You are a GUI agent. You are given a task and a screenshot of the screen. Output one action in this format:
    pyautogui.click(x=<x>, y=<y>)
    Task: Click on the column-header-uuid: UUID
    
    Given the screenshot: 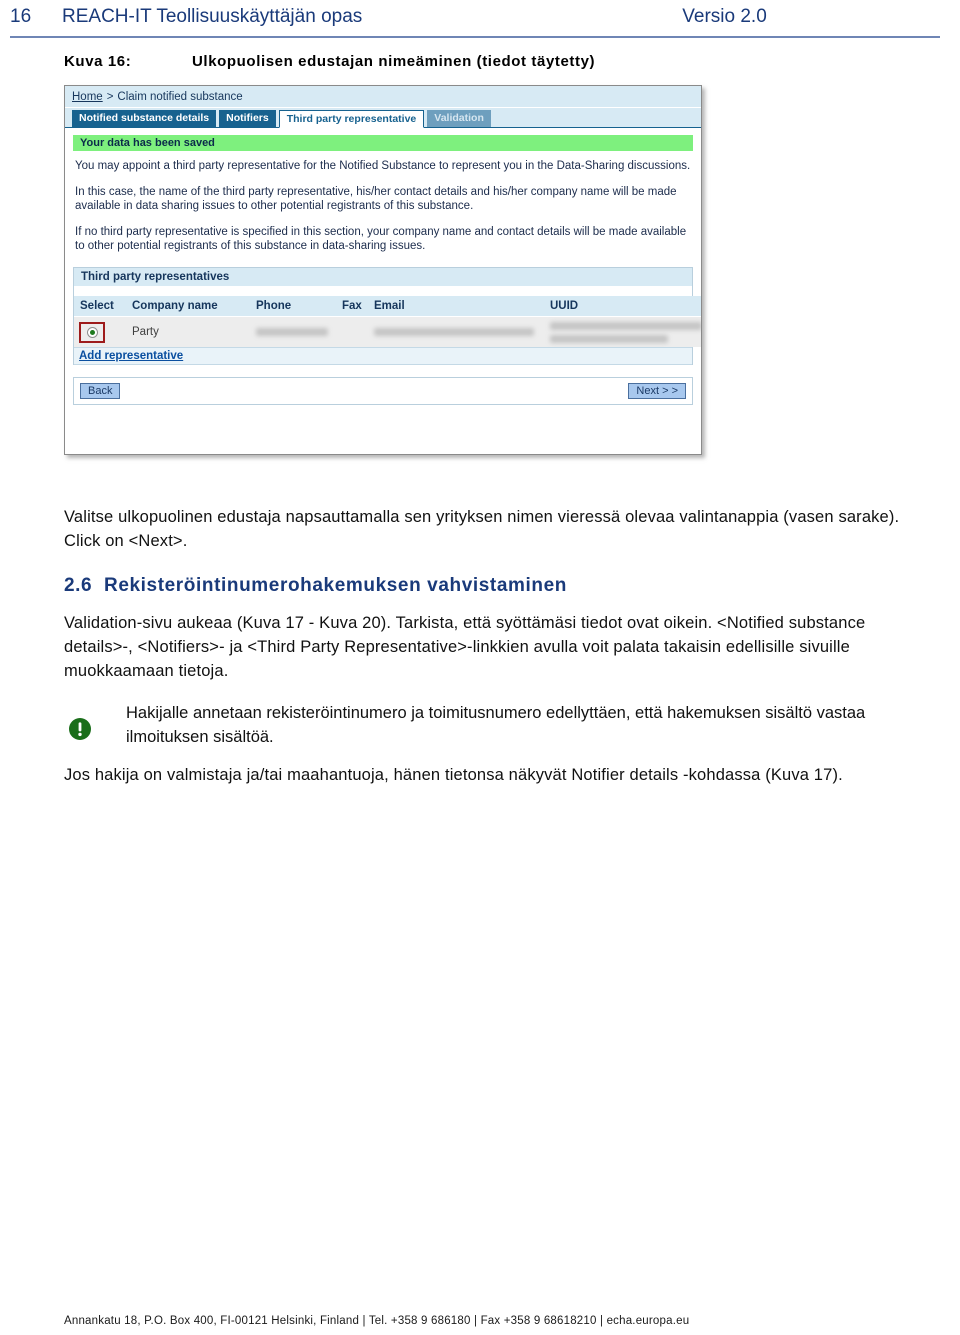 What is the action you would take?
    pyautogui.click(x=622, y=306)
    